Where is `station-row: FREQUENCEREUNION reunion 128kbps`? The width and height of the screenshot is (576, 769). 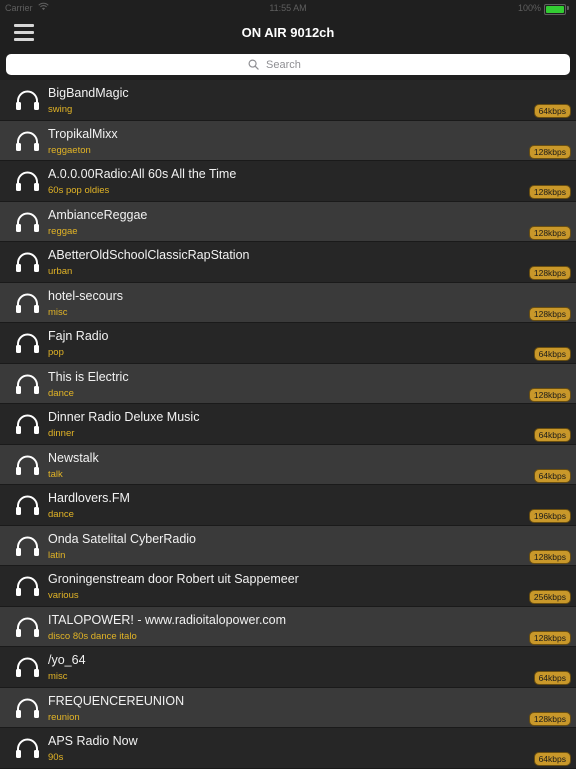
station-row: FREQUENCEREUNION reunion 128kbps is located at coordinates (288, 707).